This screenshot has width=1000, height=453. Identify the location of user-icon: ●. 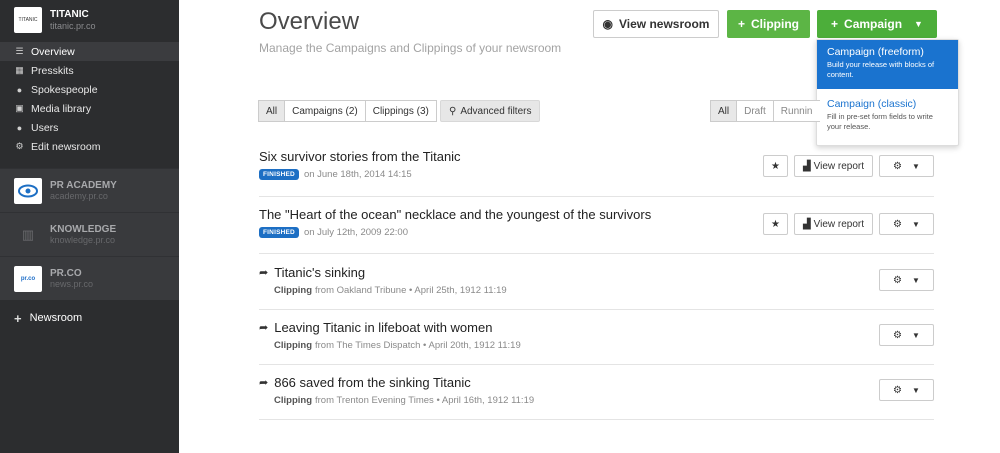
(19, 89).